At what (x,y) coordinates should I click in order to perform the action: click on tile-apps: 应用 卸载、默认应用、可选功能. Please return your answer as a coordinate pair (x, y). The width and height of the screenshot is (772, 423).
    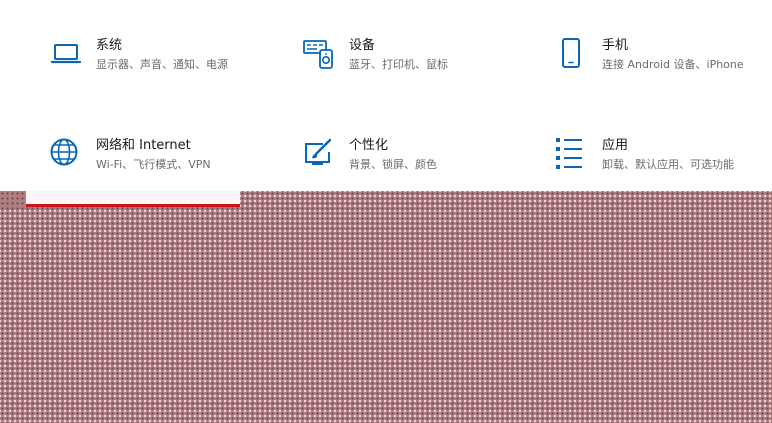
    Looking at the image, I should click on (664, 168).